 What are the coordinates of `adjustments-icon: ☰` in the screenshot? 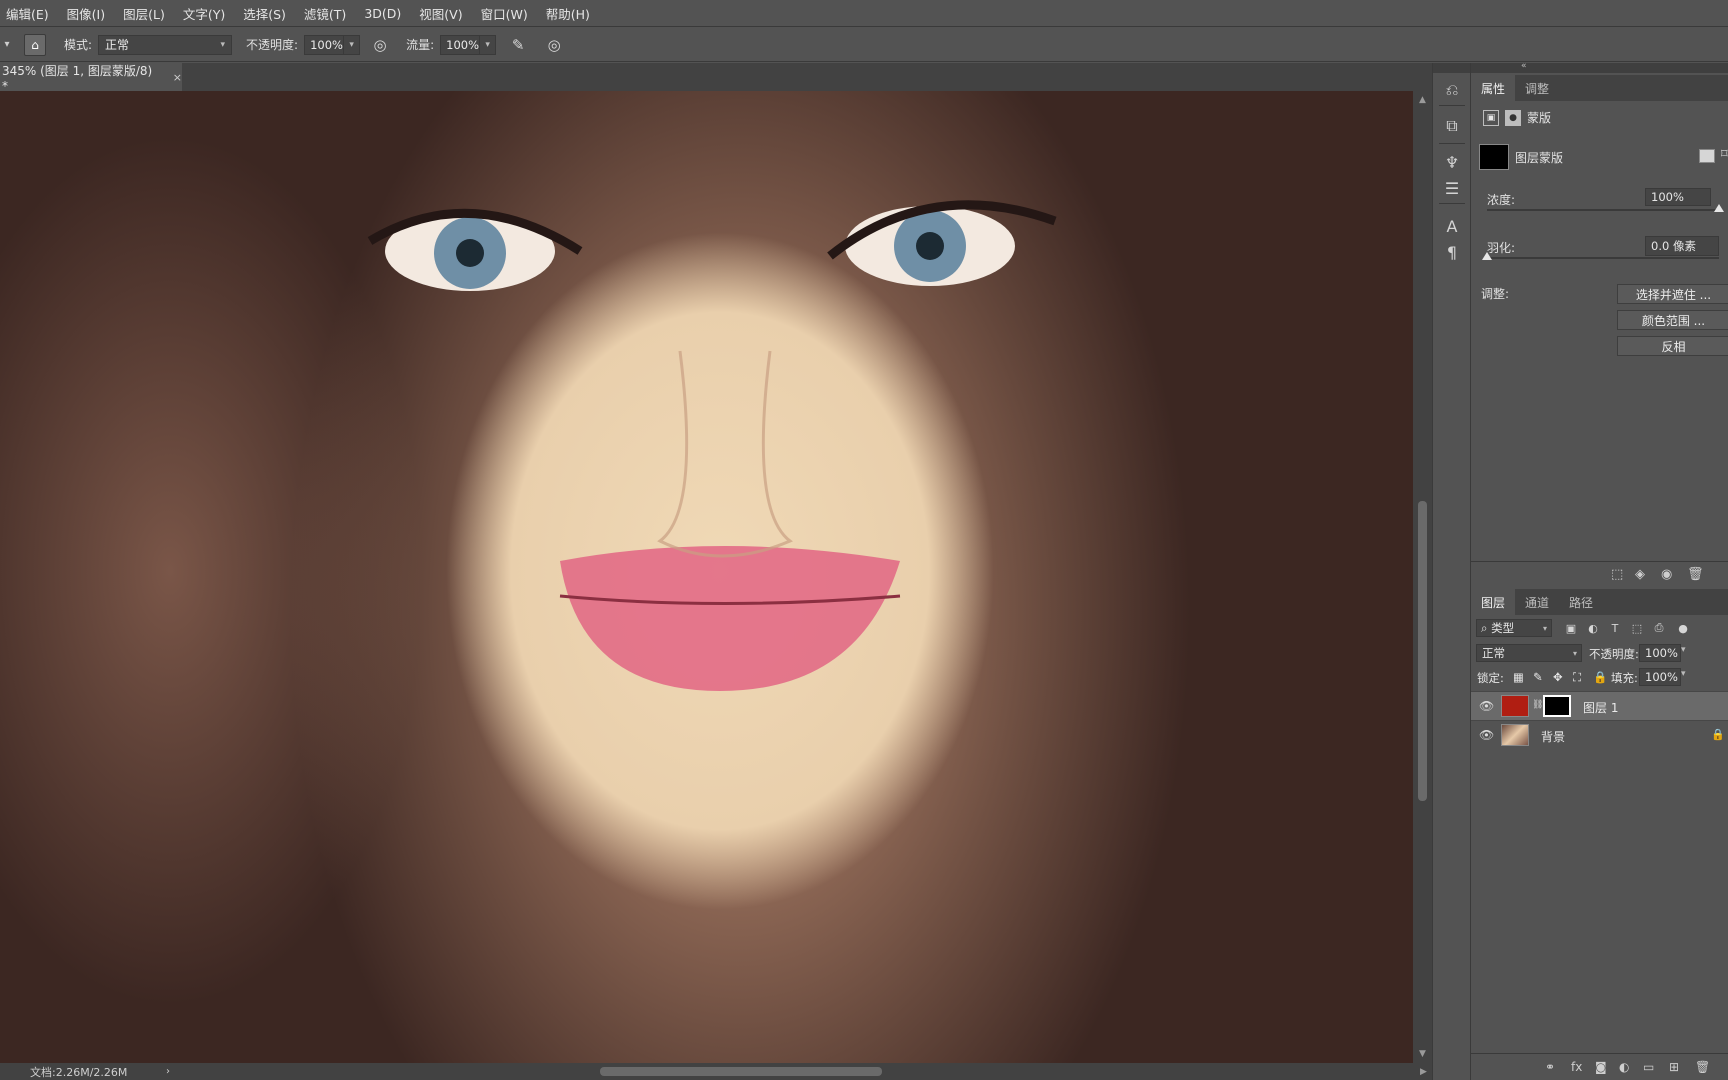 It's located at (1452, 188).